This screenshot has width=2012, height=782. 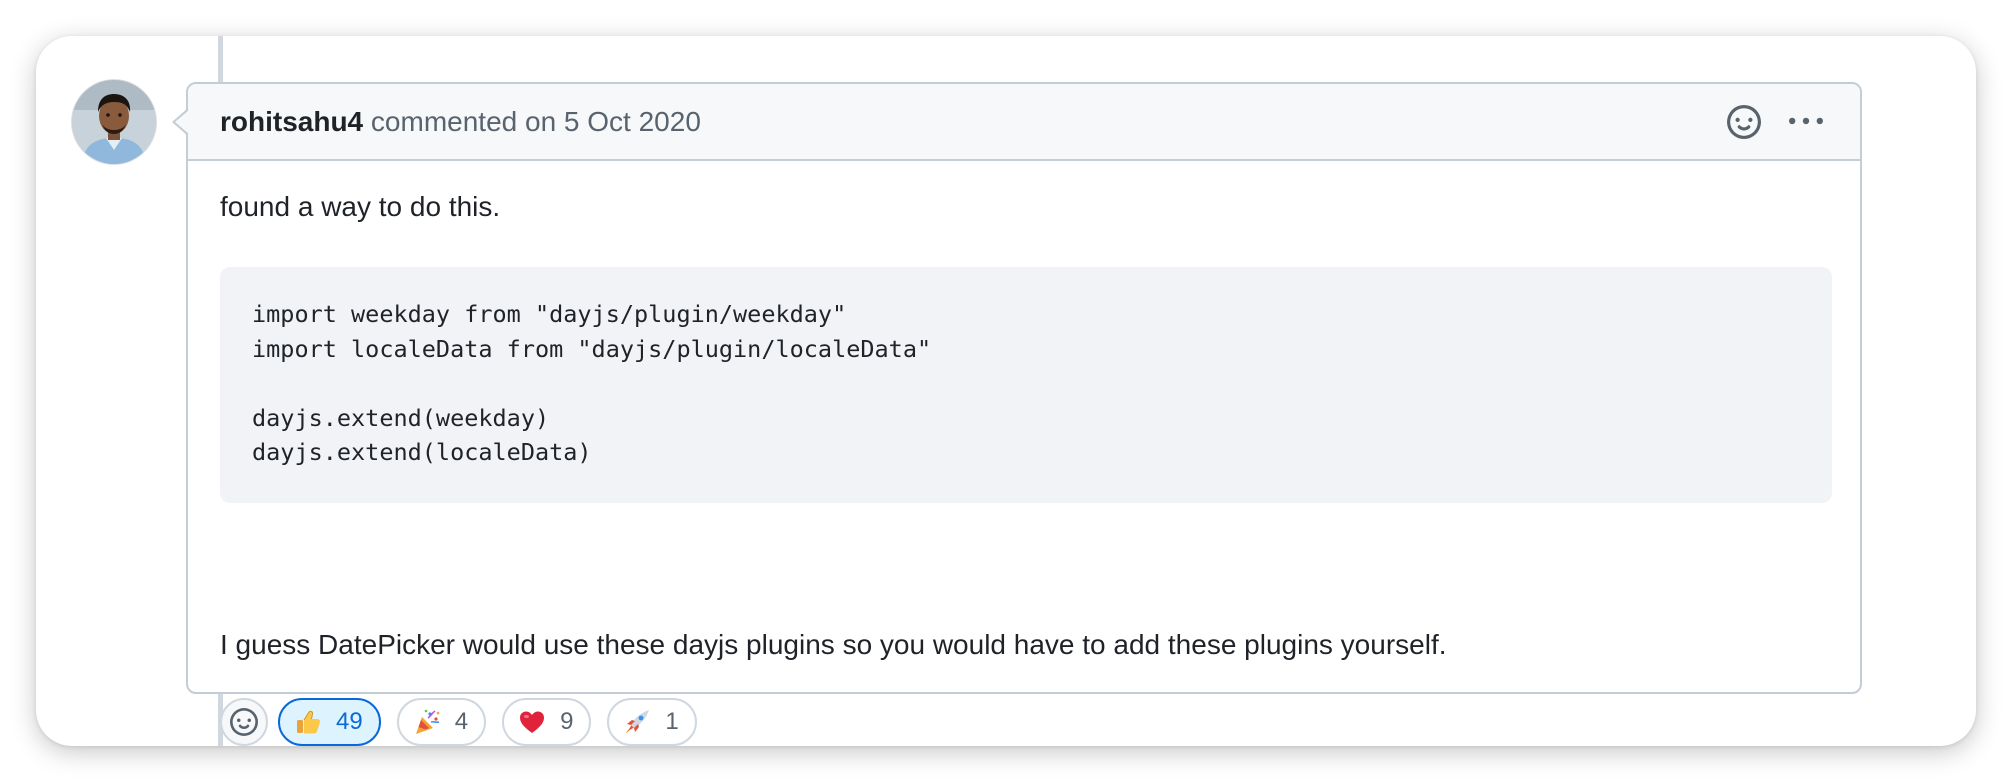 What do you see at coordinates (652, 722) in the screenshot?
I see `reaction-rocket: 1` at bounding box center [652, 722].